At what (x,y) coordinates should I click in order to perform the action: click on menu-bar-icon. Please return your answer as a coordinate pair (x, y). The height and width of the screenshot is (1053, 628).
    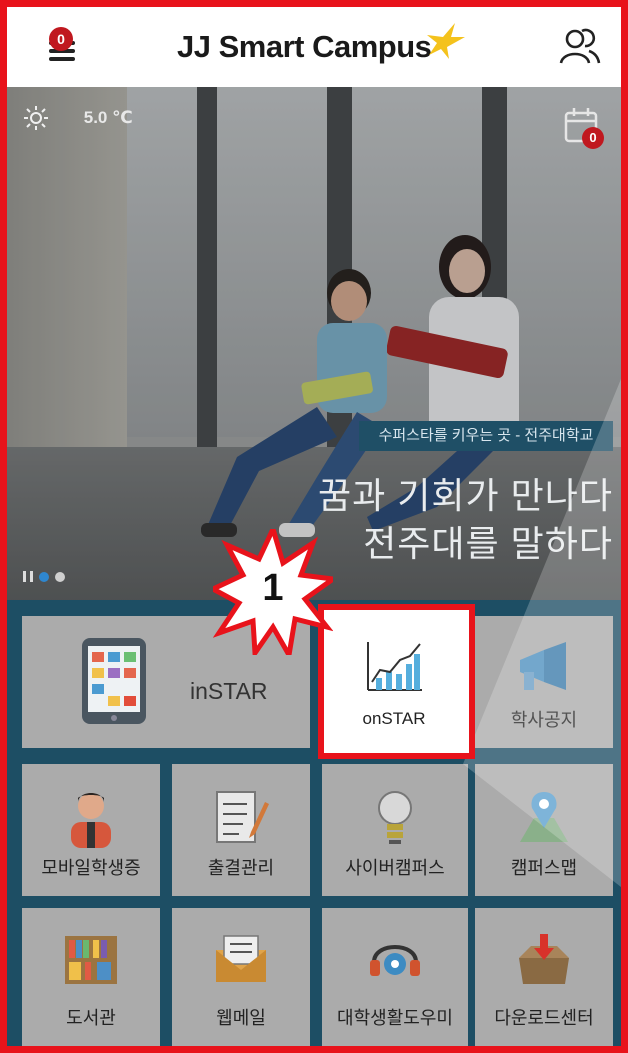
    Looking at the image, I should click on (62, 59).